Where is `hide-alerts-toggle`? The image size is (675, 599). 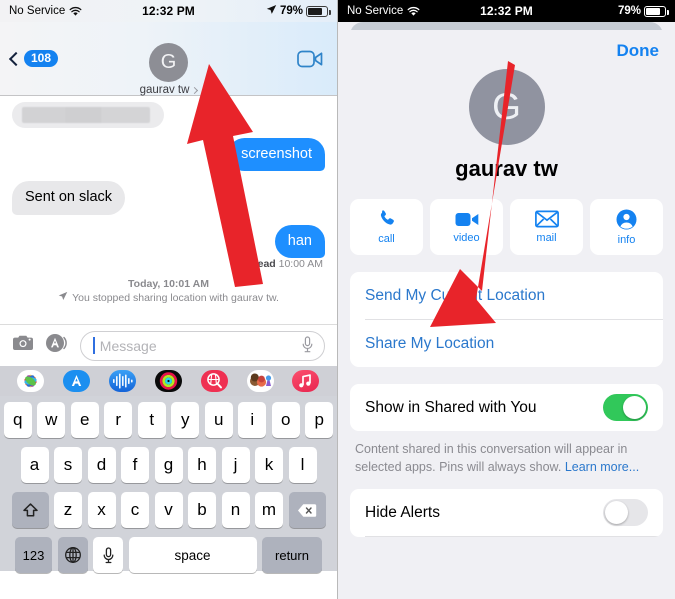 hide-alerts-toggle is located at coordinates (625, 513).